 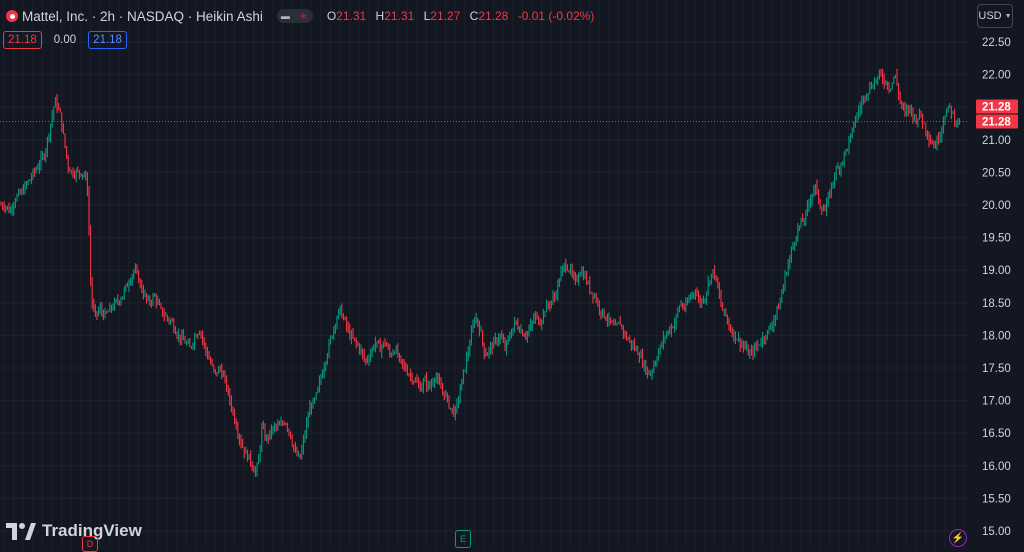 I want to click on event-marker-icon: ⚡, so click(x=958, y=538).